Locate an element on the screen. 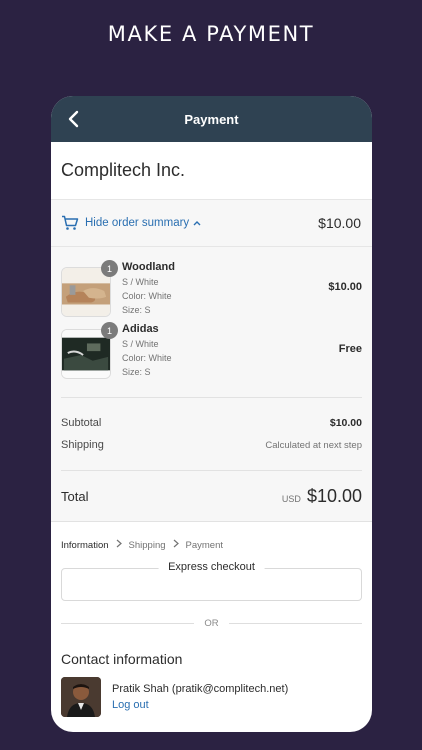  or-text: OR is located at coordinates (211, 623).